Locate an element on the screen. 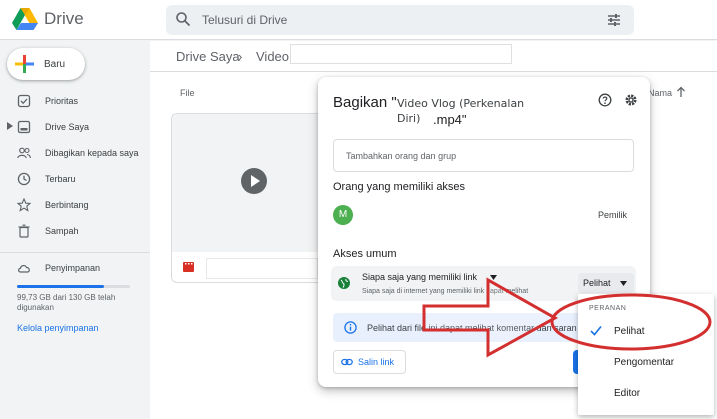 The width and height of the screenshot is (717, 419). copy-link-label: Salin link is located at coordinates (376, 362).